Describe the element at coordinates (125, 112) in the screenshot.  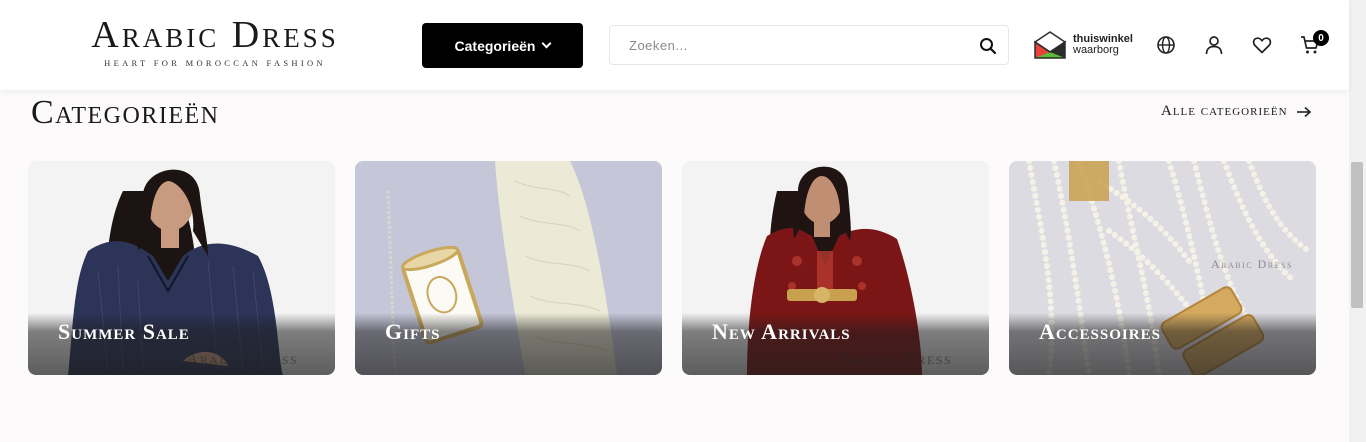
I see `section-title: Categorieën` at that location.